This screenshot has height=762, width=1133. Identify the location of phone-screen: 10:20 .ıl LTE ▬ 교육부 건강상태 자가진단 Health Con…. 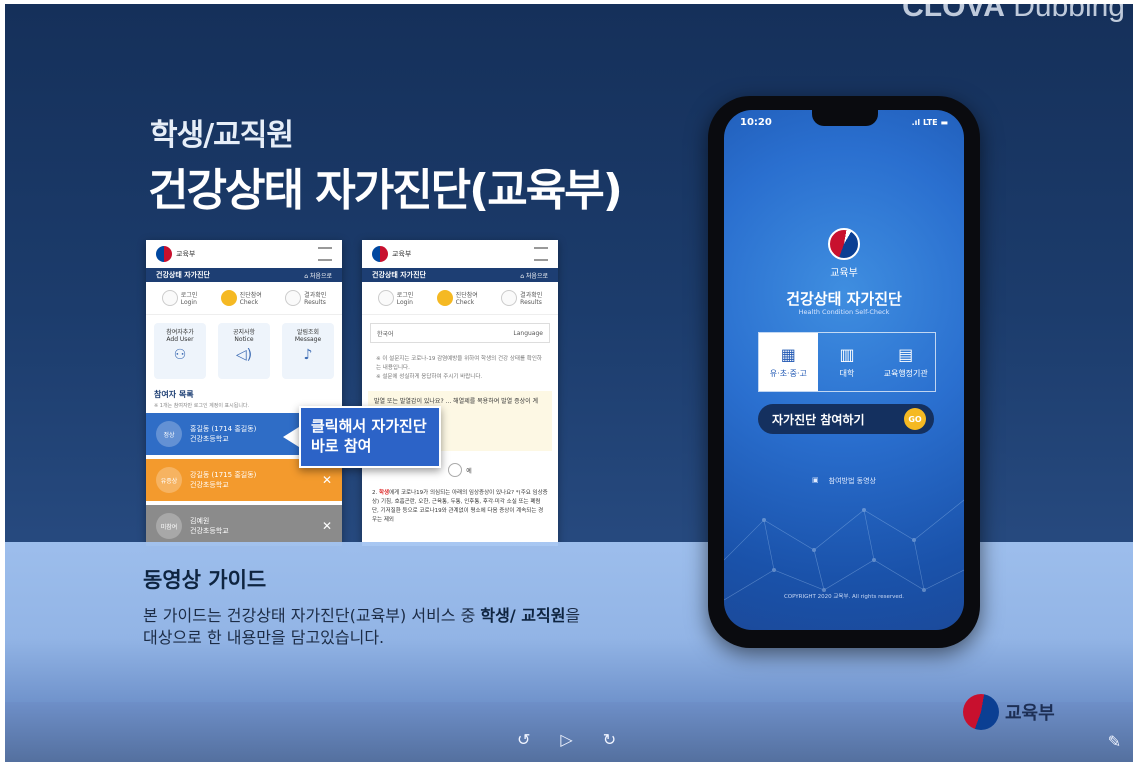
(844, 370).